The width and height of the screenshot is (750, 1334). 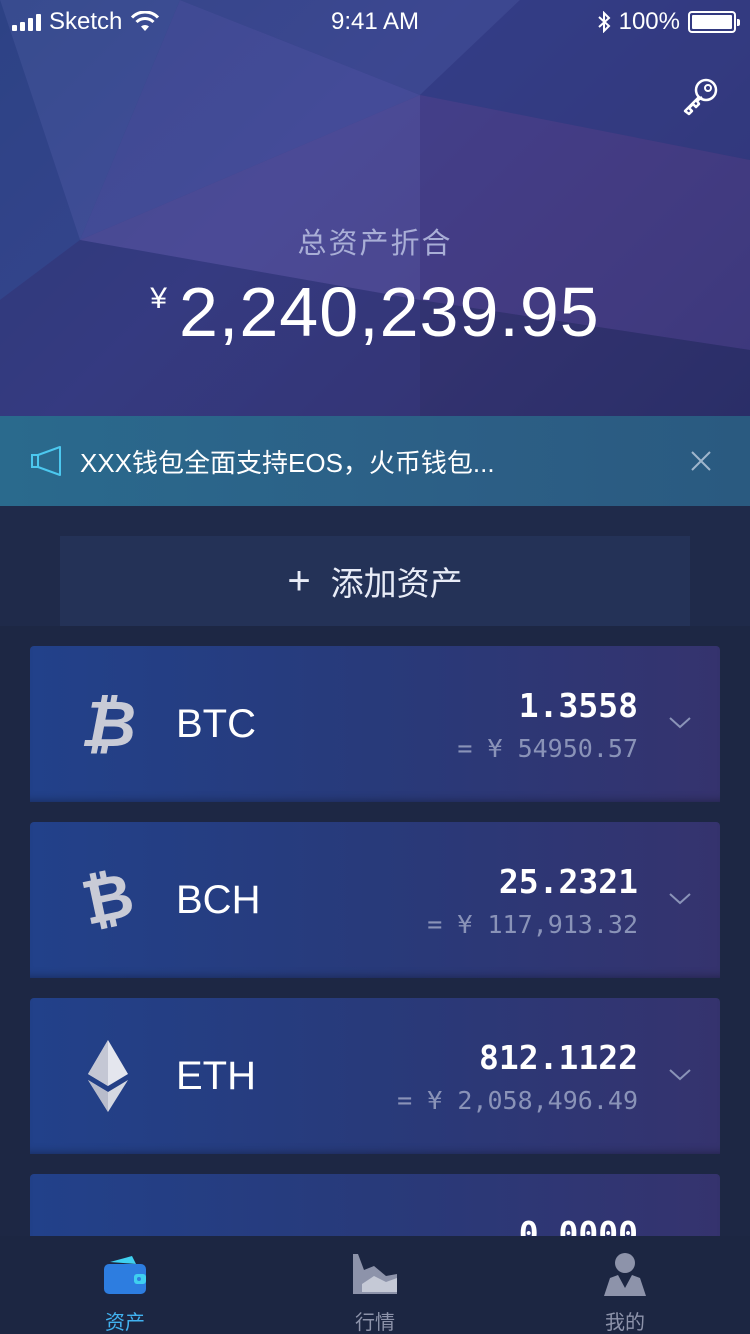 I want to click on profile-icon, so click(x=625, y=1274).